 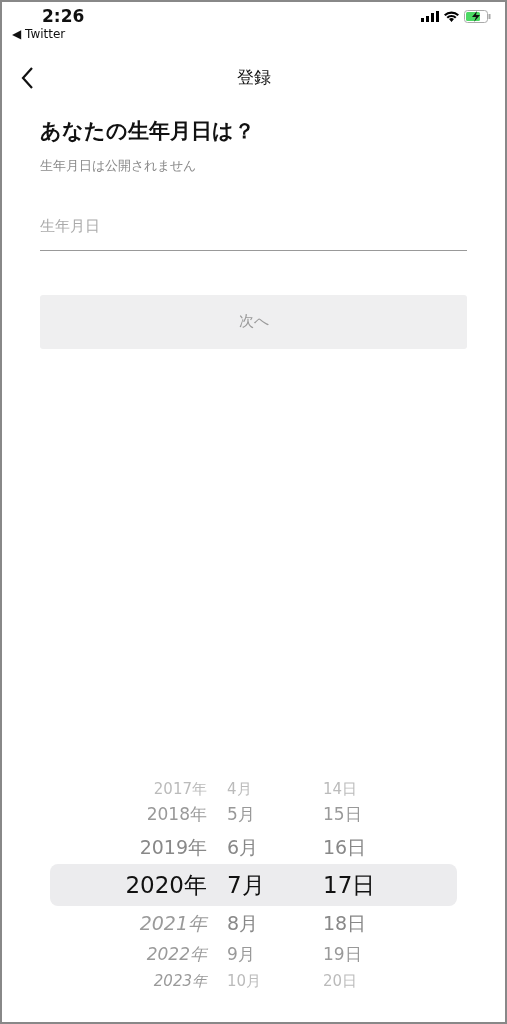 What do you see at coordinates (48, 34) in the screenshot?
I see `back-to-app-link: ◀ Twitter` at bounding box center [48, 34].